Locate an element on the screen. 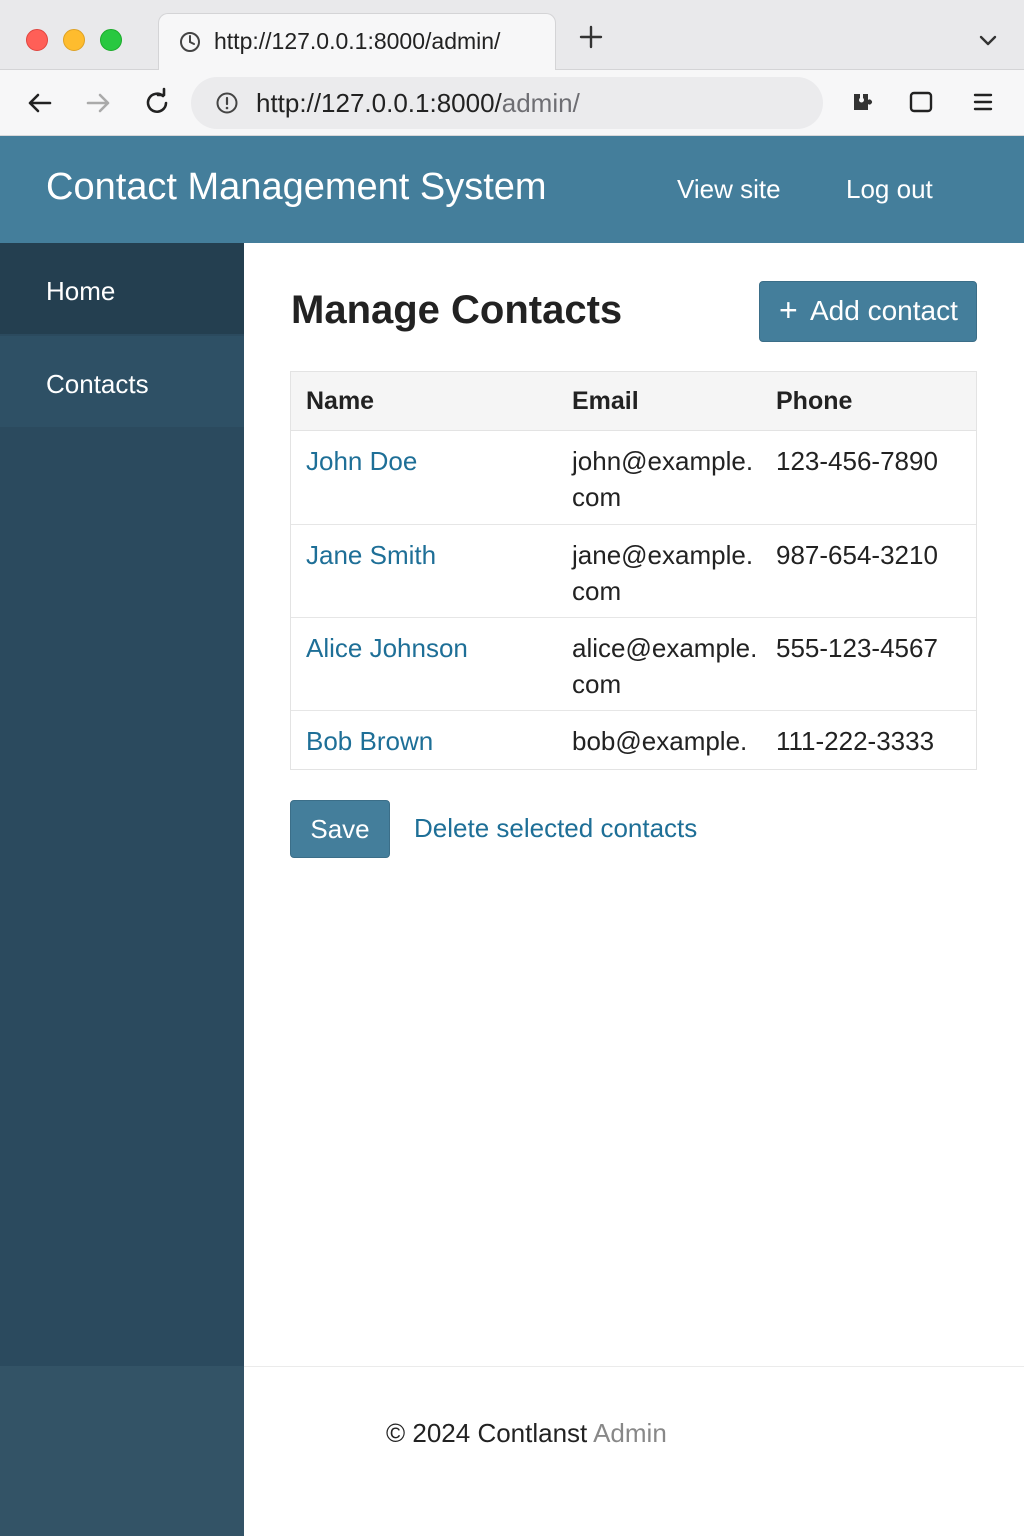 The width and height of the screenshot is (1024, 1536). contact-name-link: Bob Brown is located at coordinates (369, 741).